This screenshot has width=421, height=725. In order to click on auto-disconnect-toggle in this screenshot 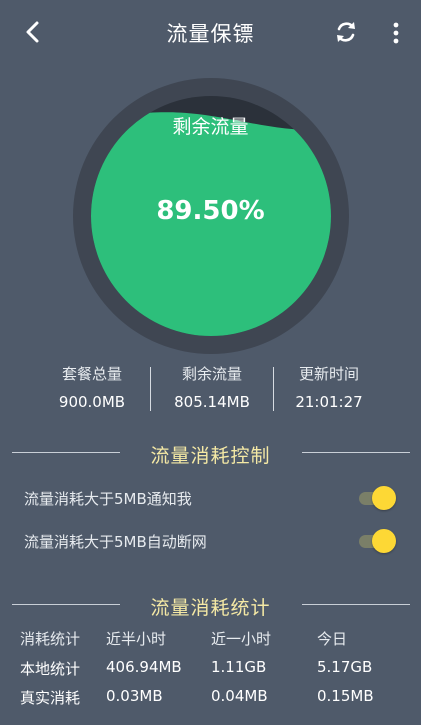, I will do `click(378, 541)`.